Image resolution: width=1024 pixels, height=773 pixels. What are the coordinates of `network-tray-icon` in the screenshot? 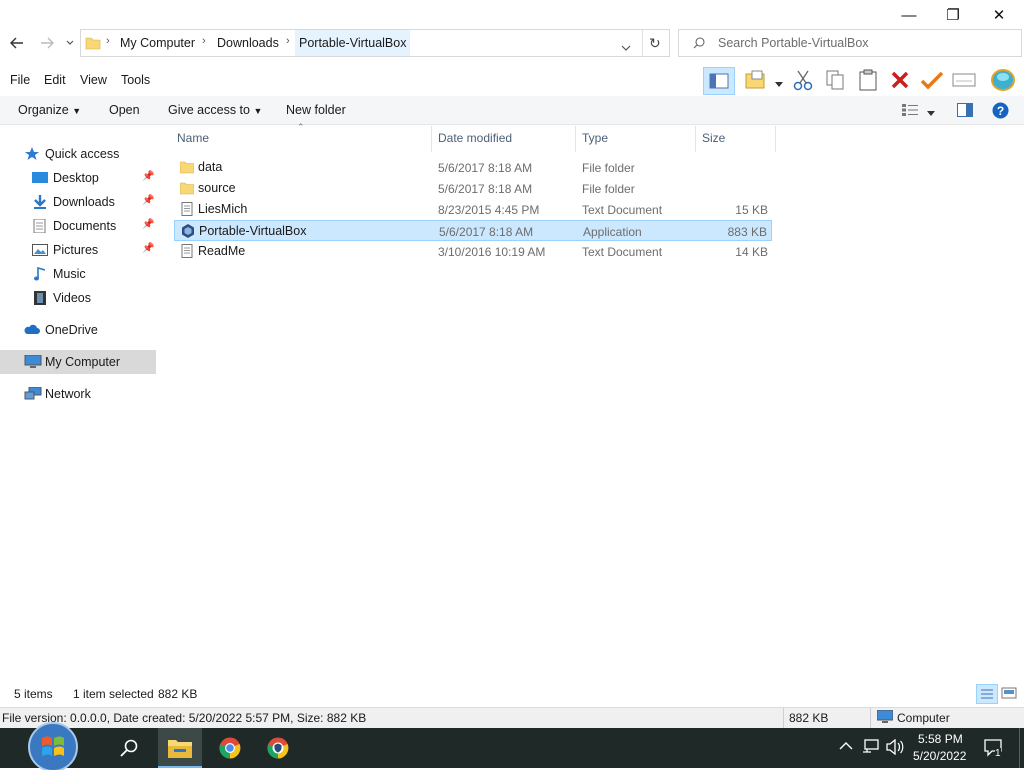 It's located at (871, 748).